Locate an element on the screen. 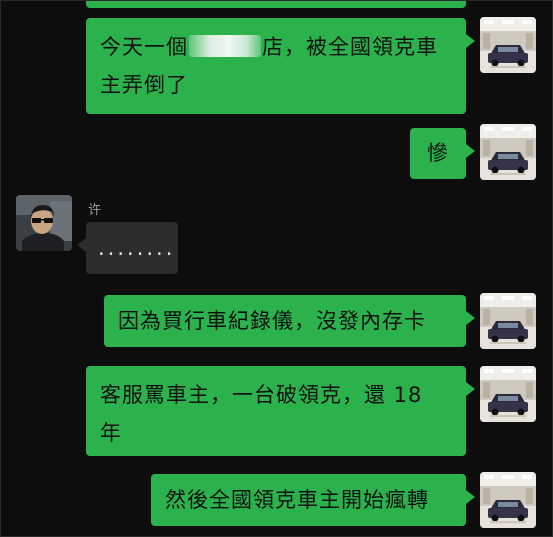  person-photo-icon is located at coordinates (44, 223).